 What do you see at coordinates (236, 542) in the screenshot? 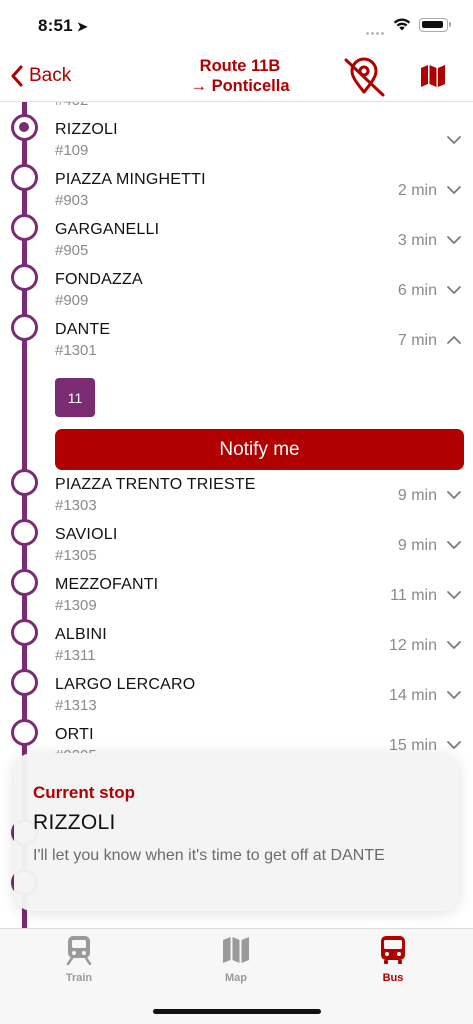
I see `stop-row: SAVIOLI #1305 9 min` at bounding box center [236, 542].